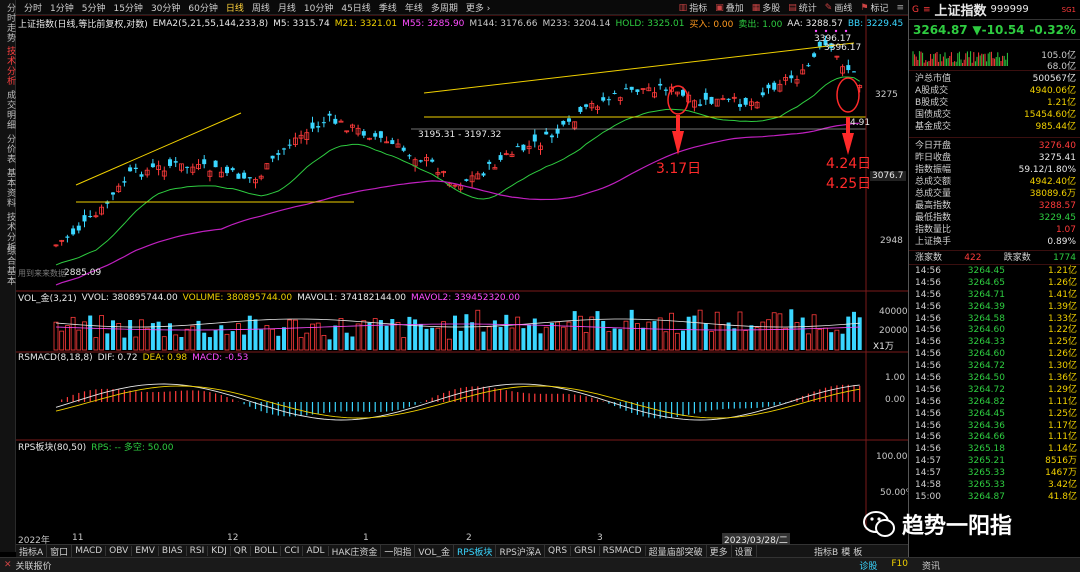 This screenshot has width=1080, height=572. Describe the element at coordinates (444, 7) in the screenshot. I see `period-tab: 多周期` at that location.